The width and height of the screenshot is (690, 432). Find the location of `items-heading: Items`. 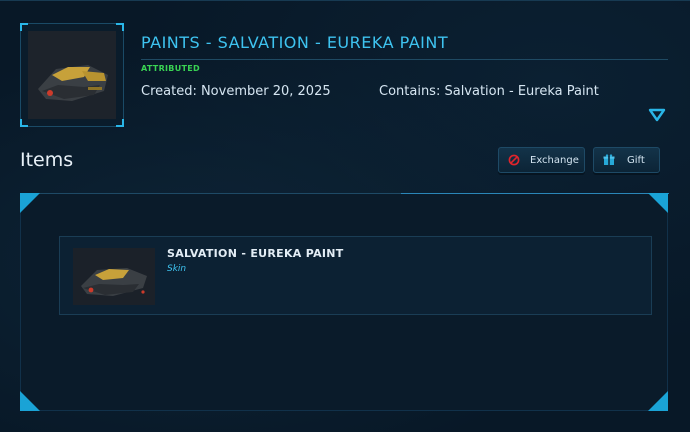

items-heading: Items is located at coordinates (47, 160).